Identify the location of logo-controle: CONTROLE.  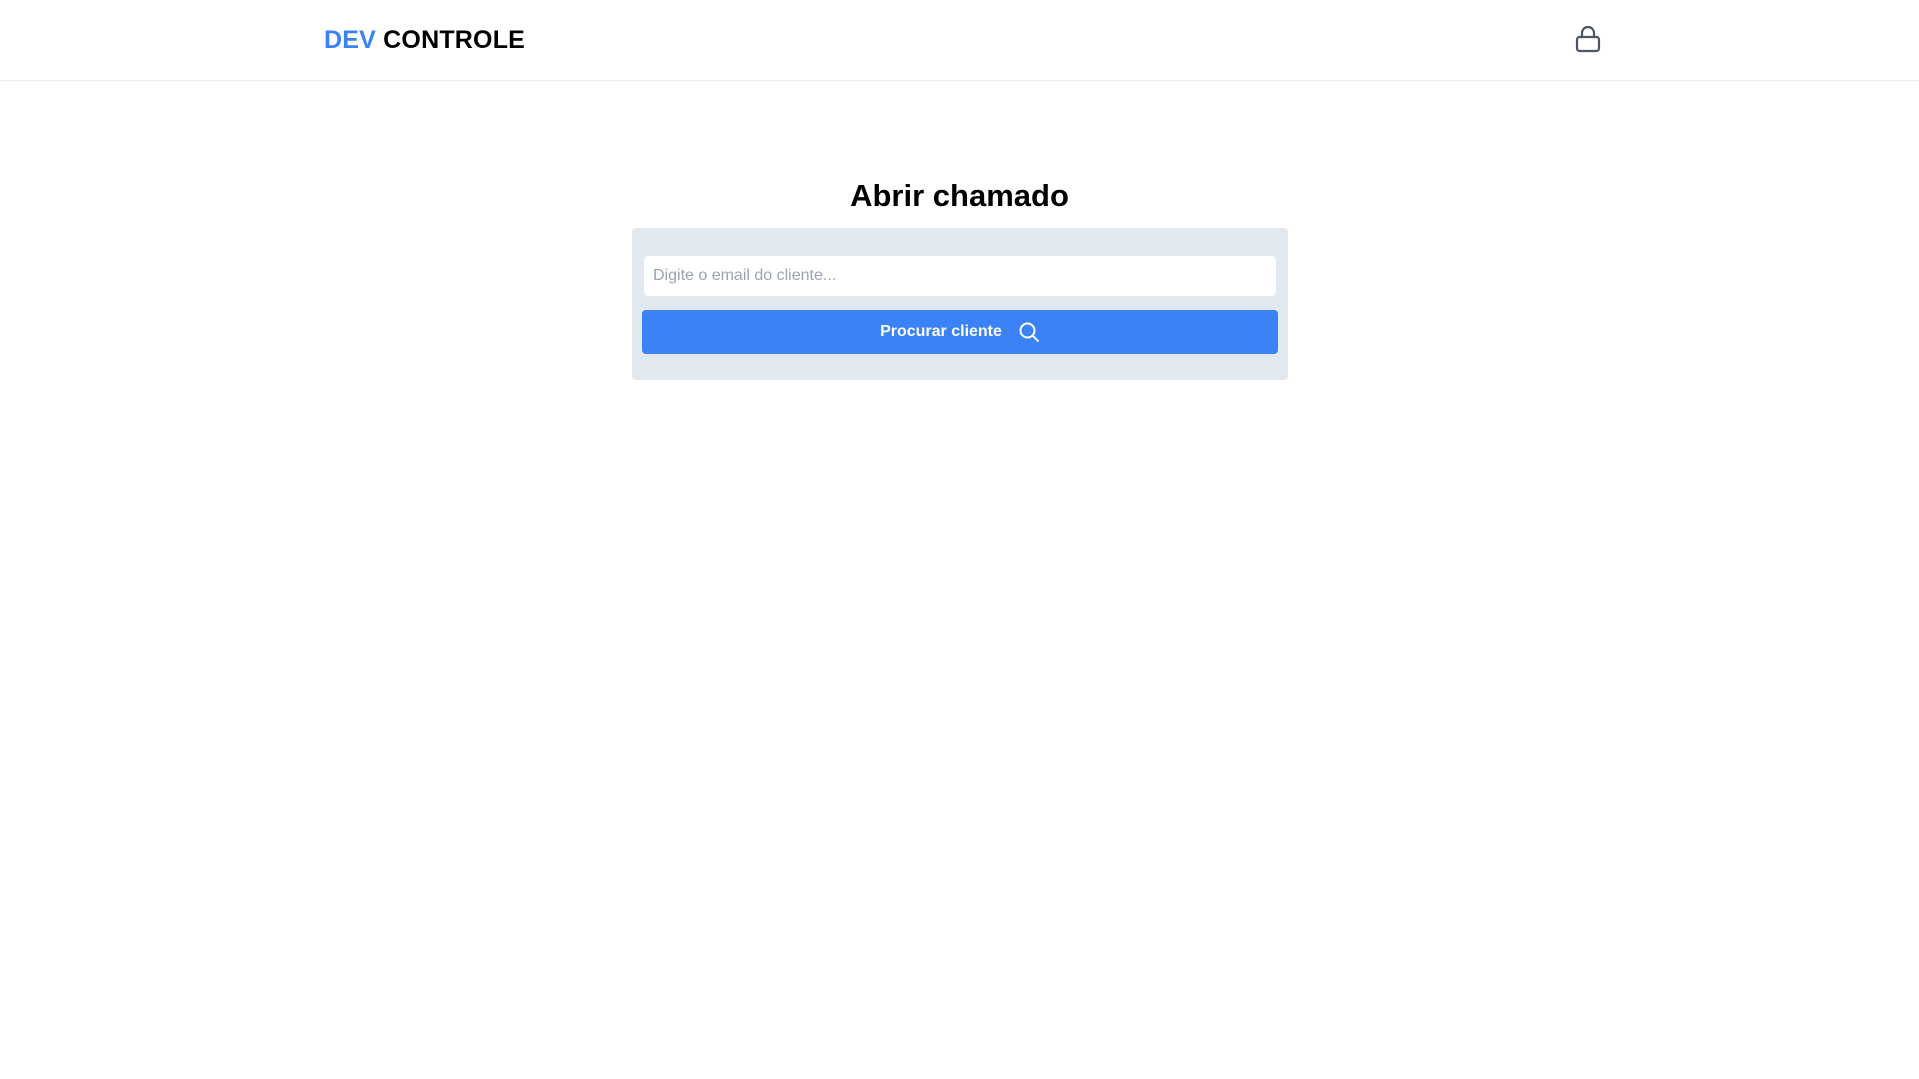
(454, 40).